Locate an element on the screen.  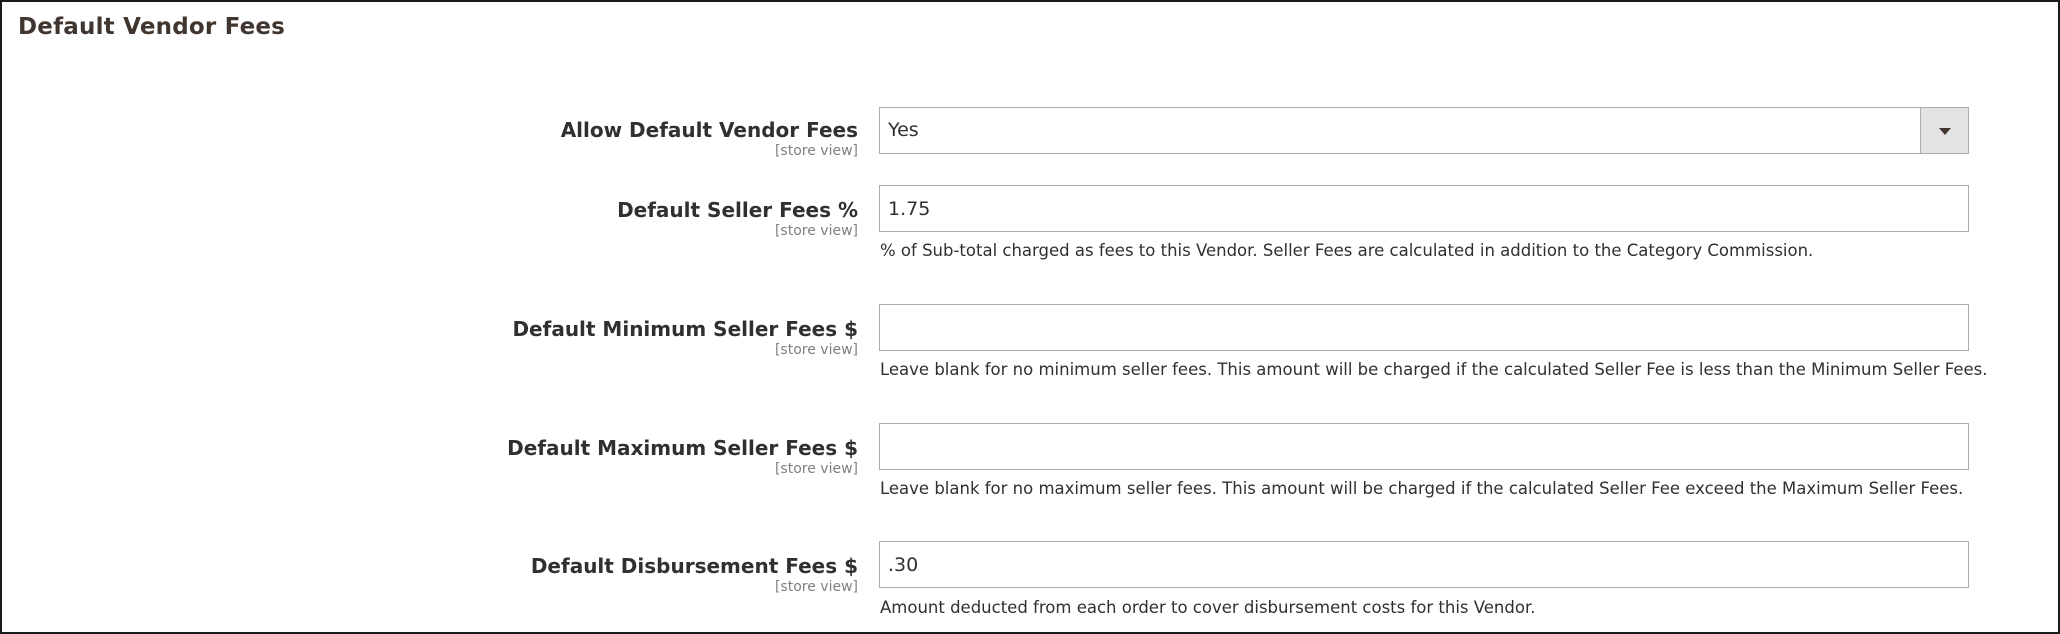
field-label-group: Default Disbursement Fees $ [store view] is located at coordinates (694, 574).